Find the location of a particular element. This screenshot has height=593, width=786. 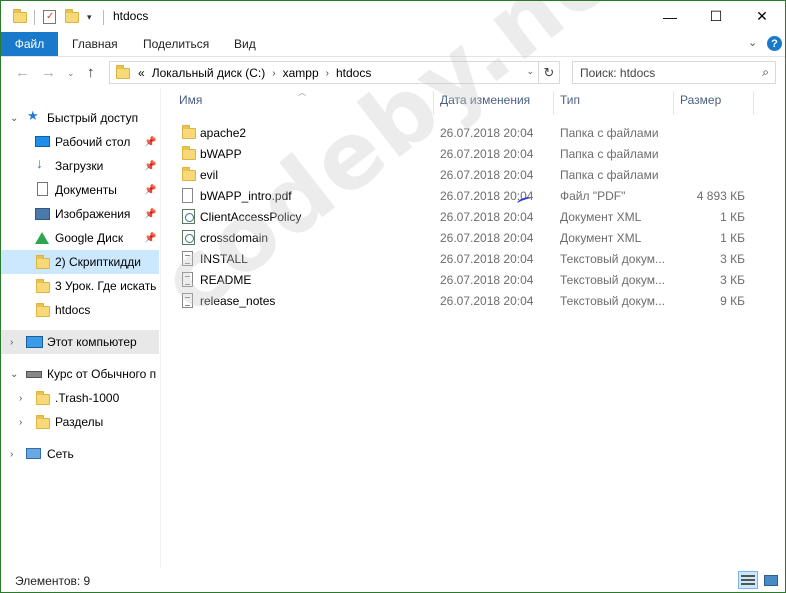

nav-label: Курс от Обычного п is located at coordinates (102, 374).